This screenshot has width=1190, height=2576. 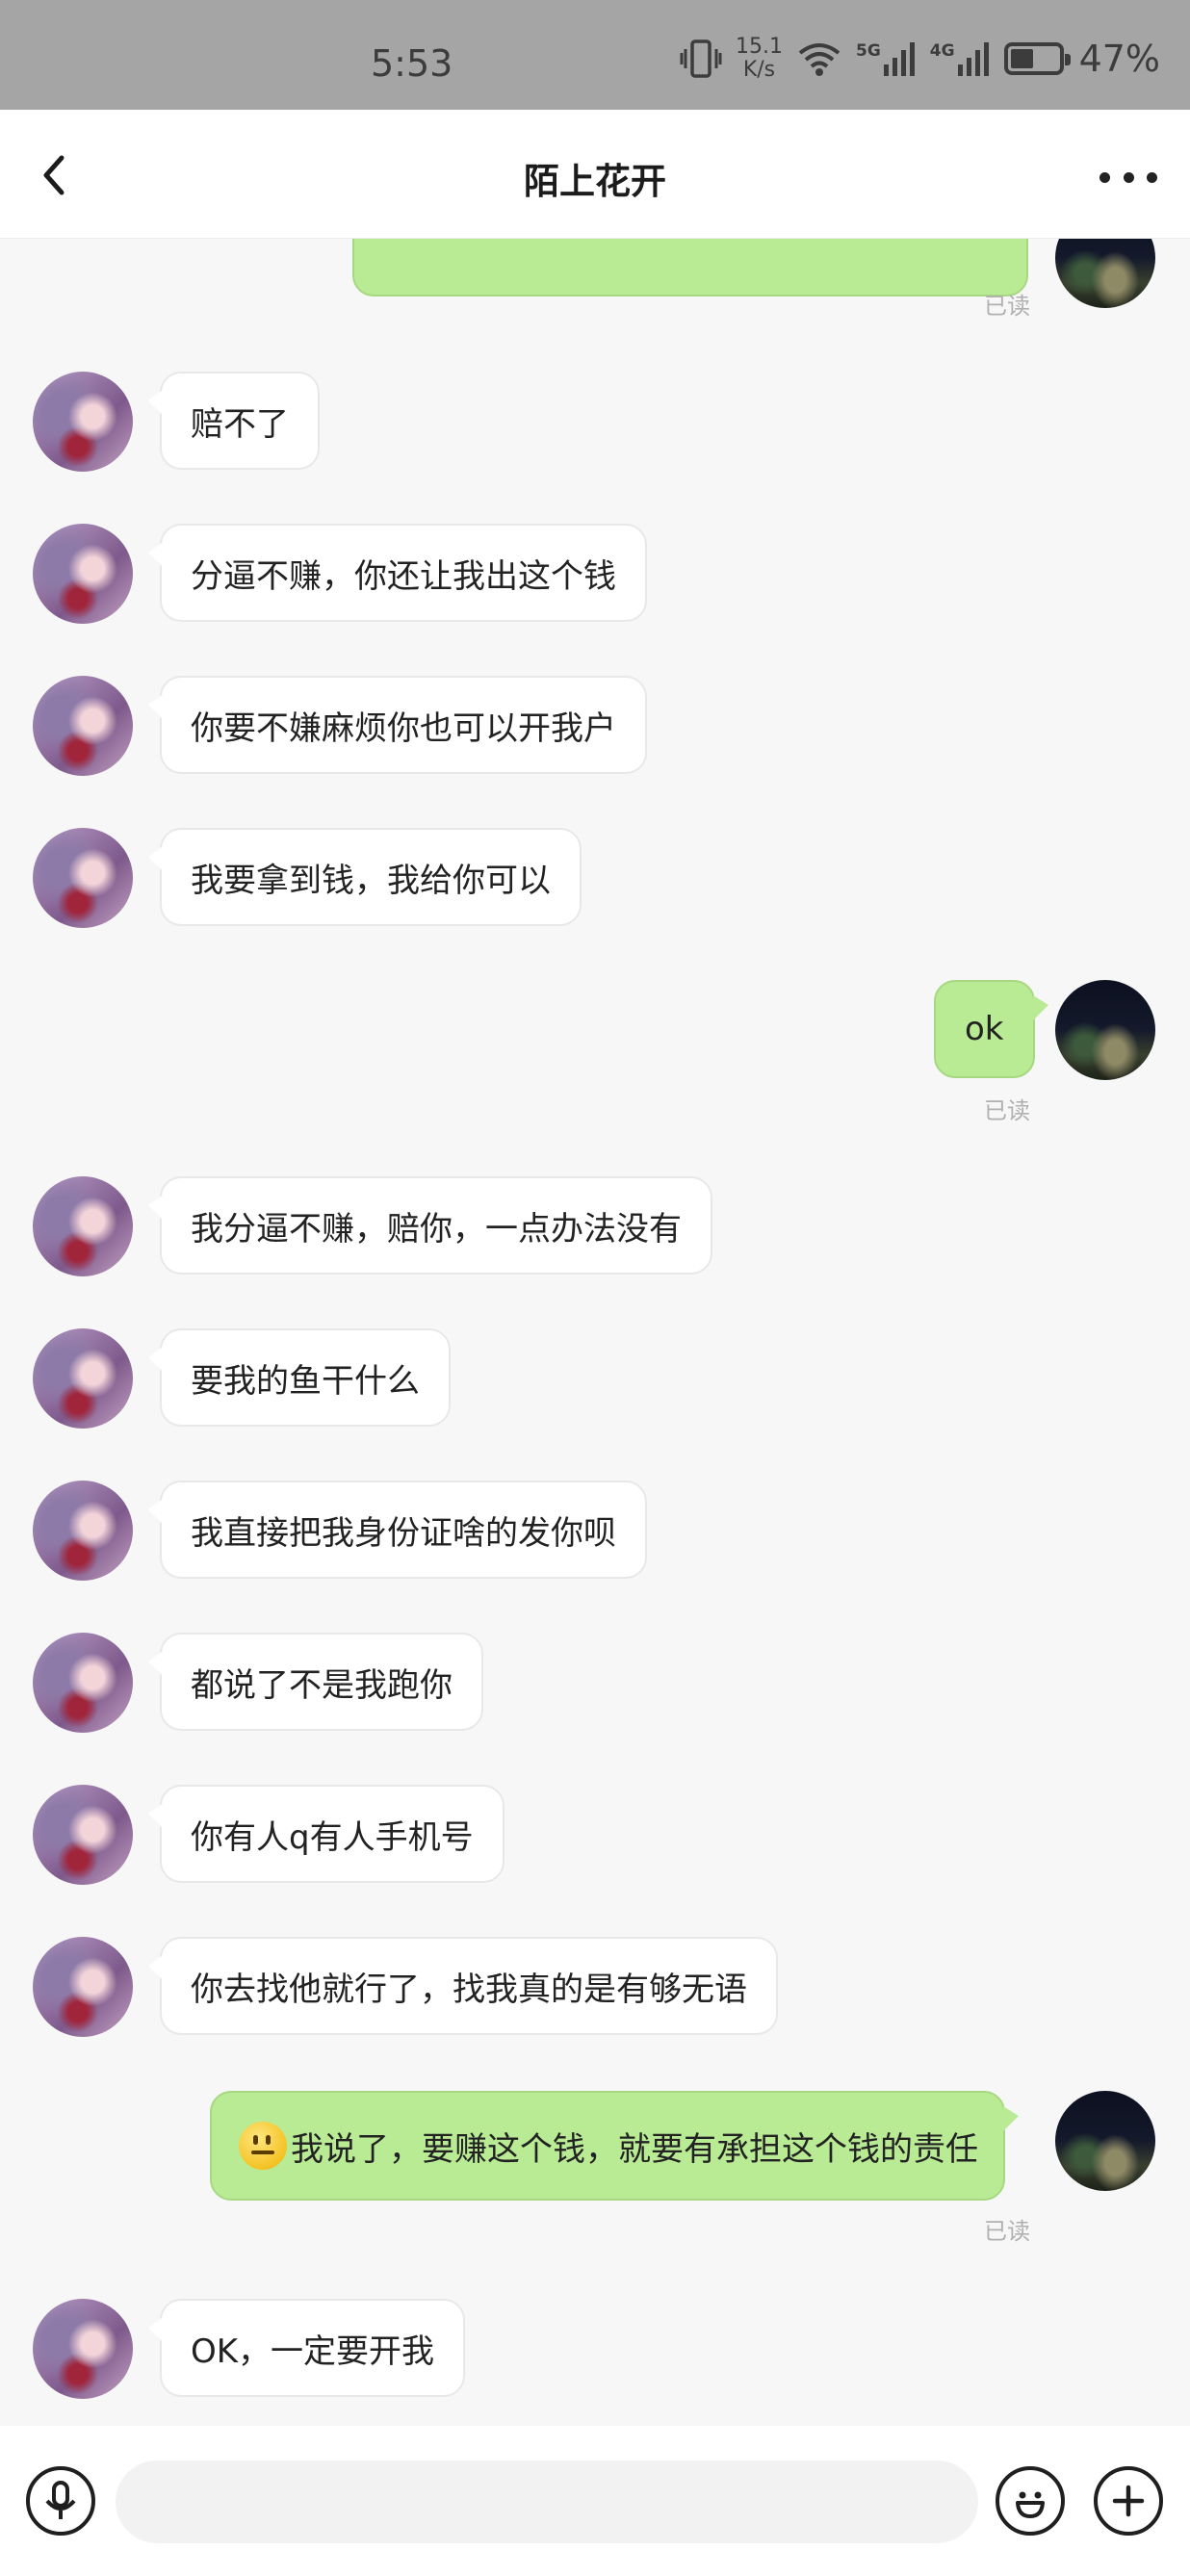 I want to click on message-bubble-incoming: 赔不了, so click(x=234, y=421).